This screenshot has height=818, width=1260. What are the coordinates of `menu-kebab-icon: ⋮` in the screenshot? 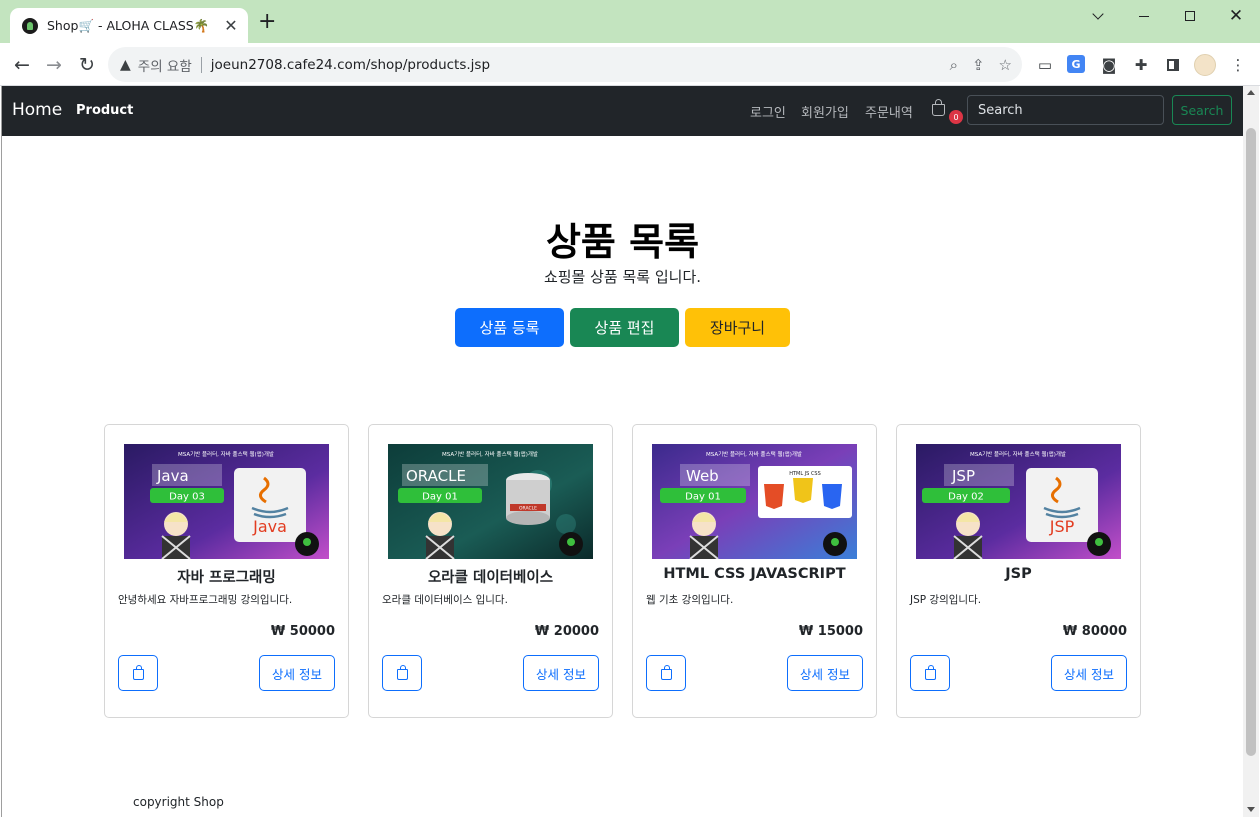 It's located at (1238, 65).